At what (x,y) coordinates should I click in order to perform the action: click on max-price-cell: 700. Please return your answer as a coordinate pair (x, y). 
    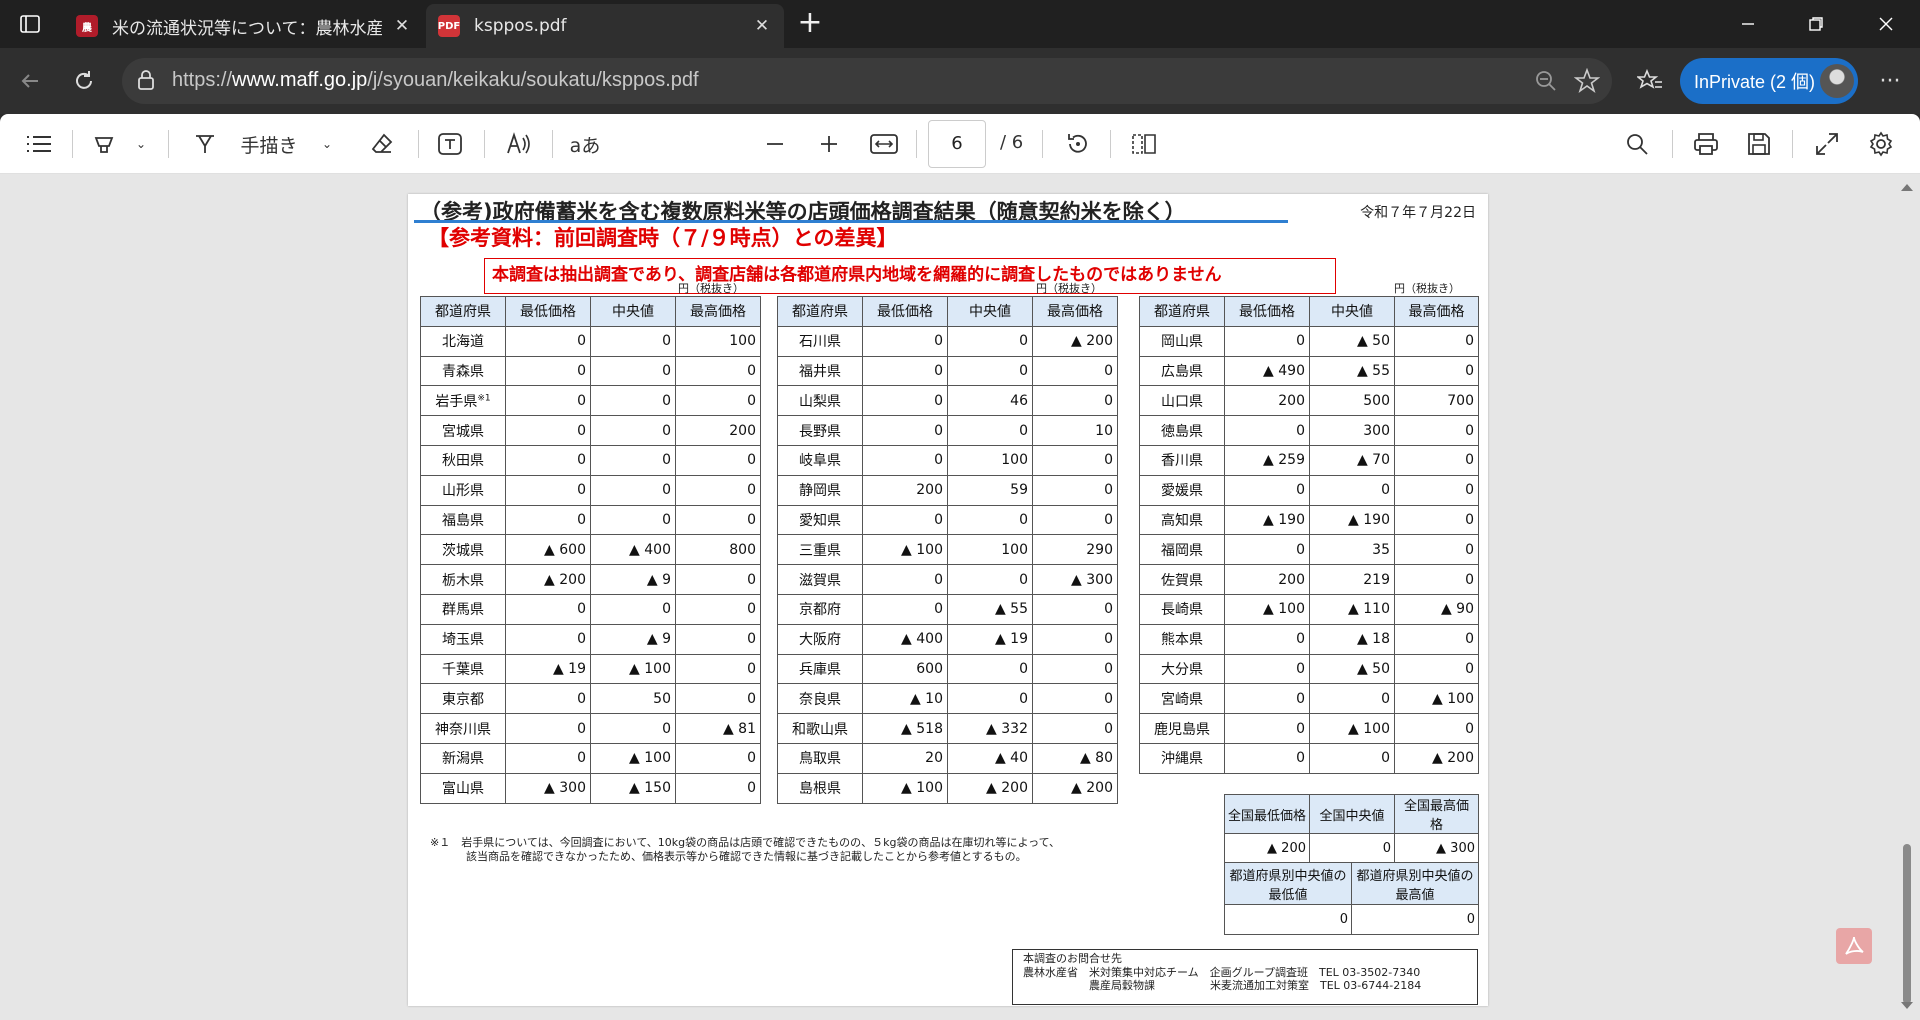
    Looking at the image, I should click on (1436, 401).